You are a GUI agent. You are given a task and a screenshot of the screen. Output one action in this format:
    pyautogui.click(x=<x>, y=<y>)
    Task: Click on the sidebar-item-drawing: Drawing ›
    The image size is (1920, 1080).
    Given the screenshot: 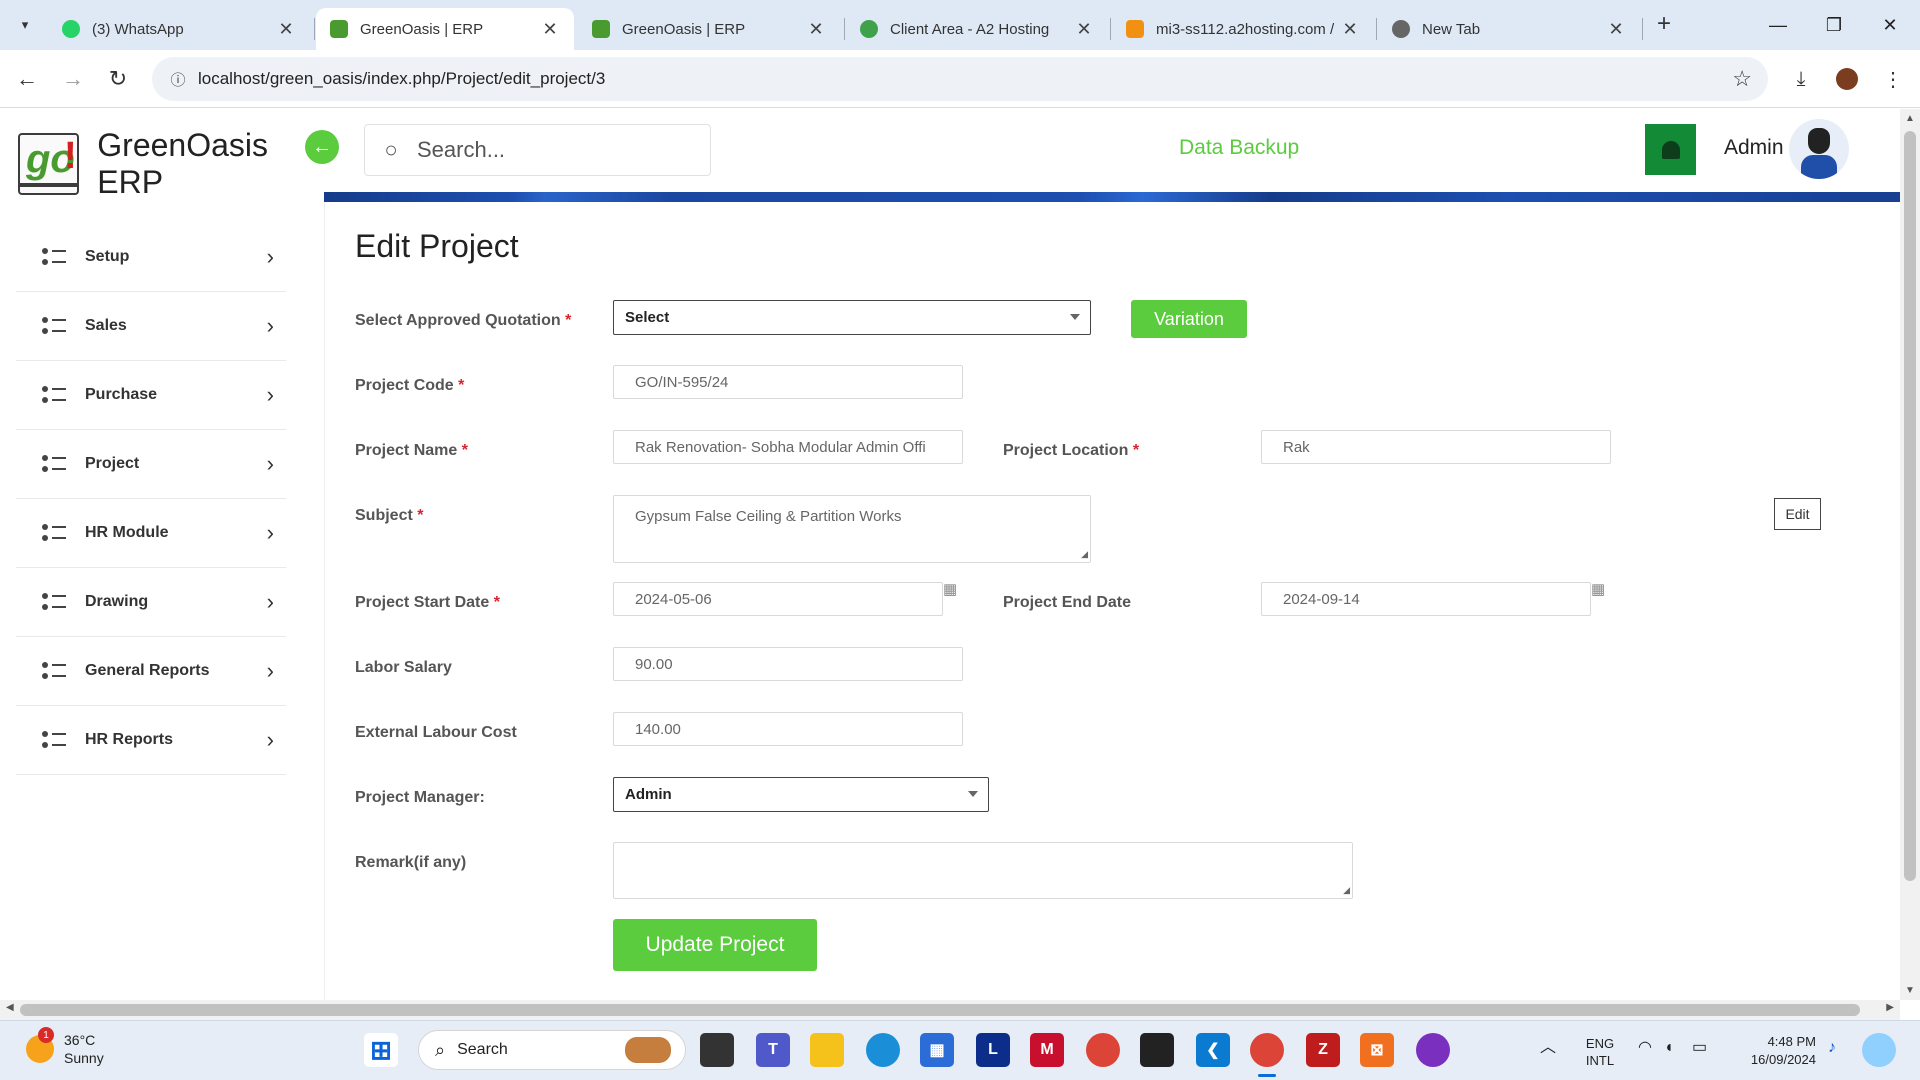 What is the action you would take?
    pyautogui.click(x=151, y=602)
    